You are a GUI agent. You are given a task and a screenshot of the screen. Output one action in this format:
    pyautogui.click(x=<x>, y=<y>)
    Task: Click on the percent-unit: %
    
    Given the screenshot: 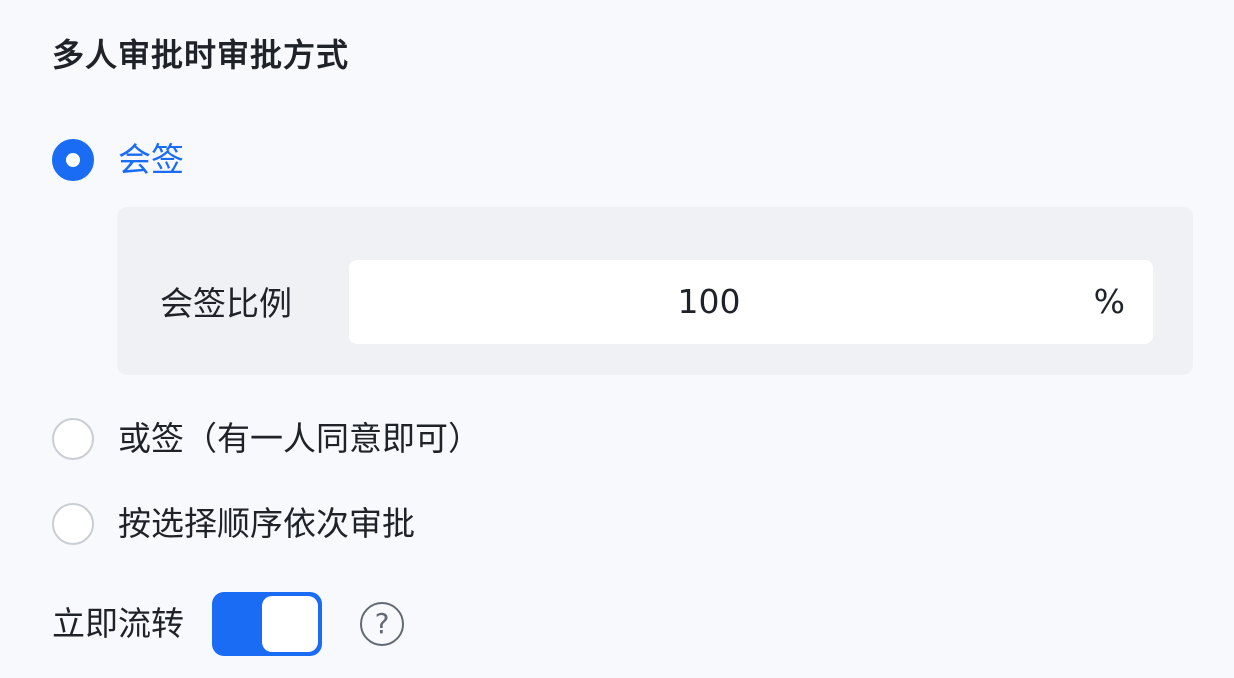 What is the action you would take?
    pyautogui.click(x=1109, y=301)
    